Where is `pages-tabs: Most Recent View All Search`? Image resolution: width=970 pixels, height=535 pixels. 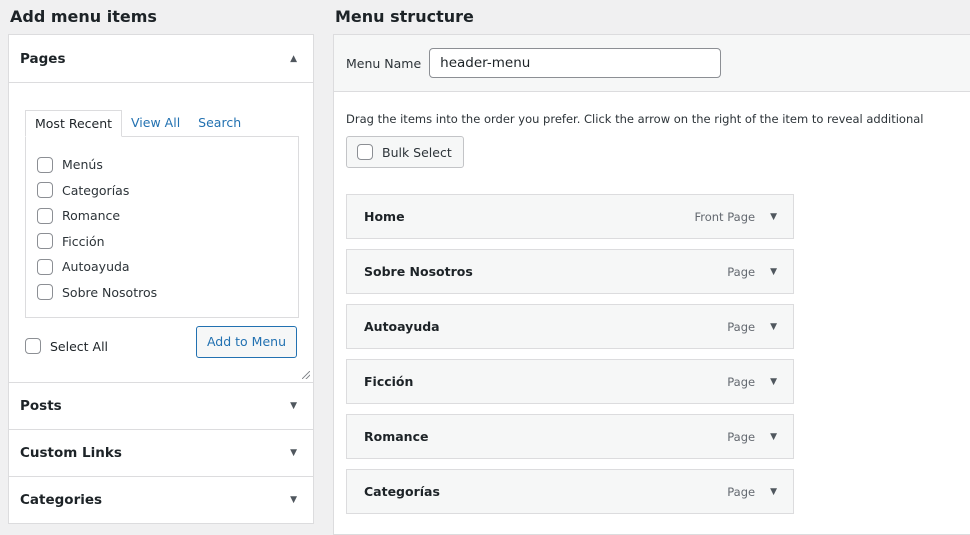 pages-tabs: Most Recent View All Search is located at coordinates (161, 123).